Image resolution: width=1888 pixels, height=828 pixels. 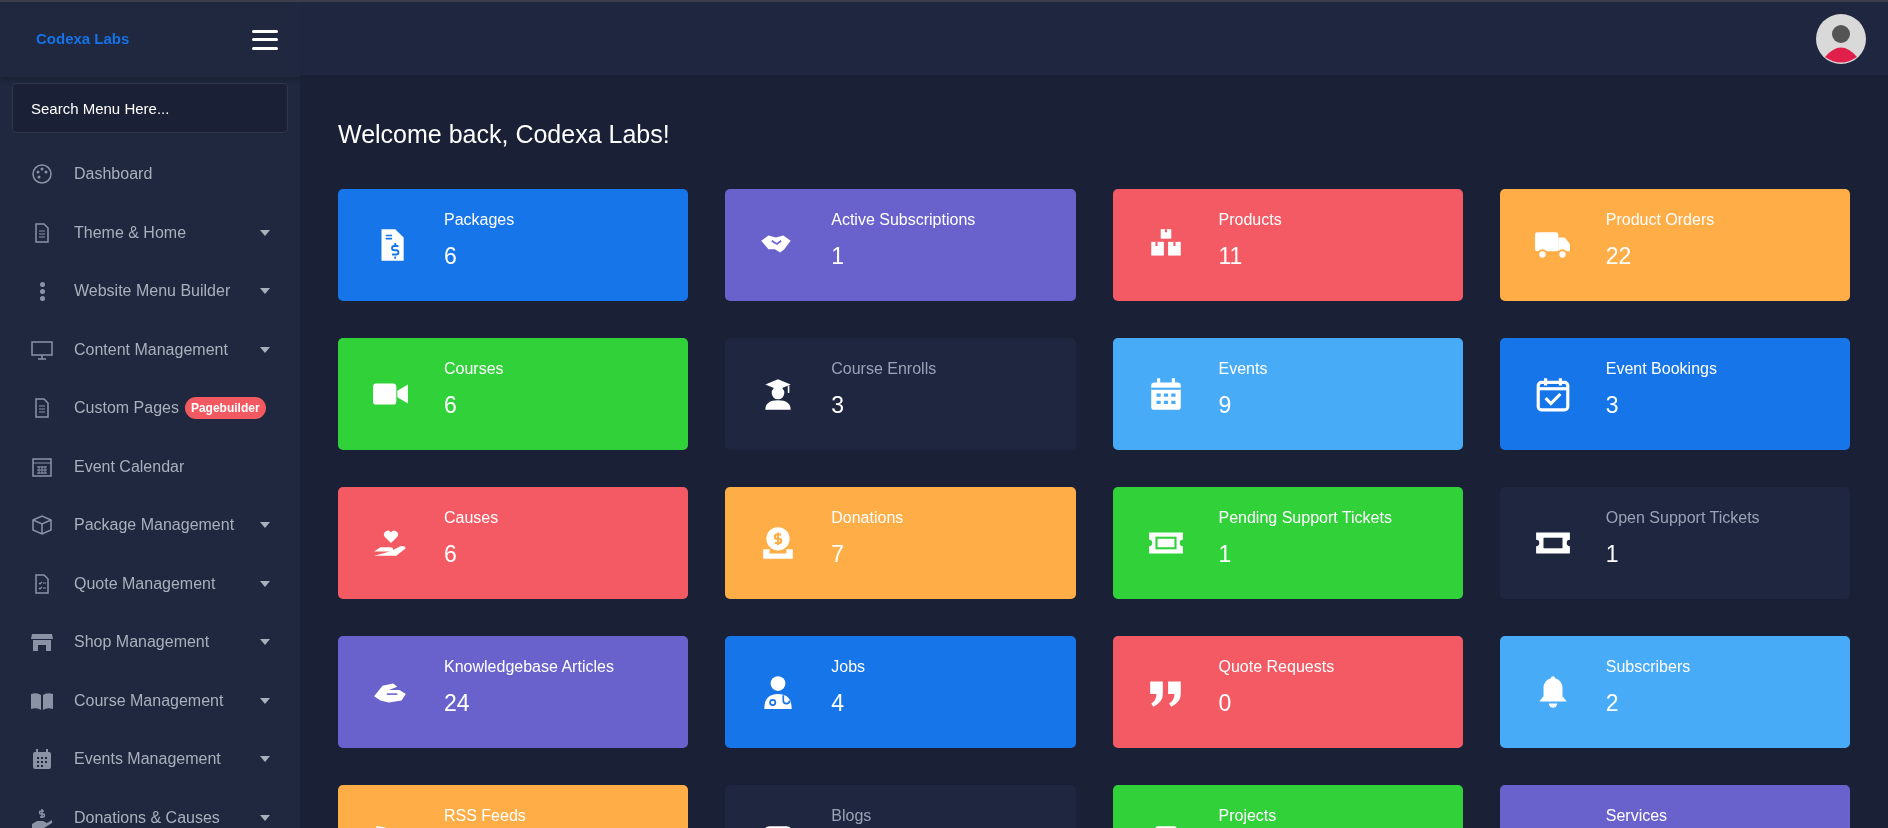 What do you see at coordinates (1247, 816) in the screenshot?
I see `card-title: Projects` at bounding box center [1247, 816].